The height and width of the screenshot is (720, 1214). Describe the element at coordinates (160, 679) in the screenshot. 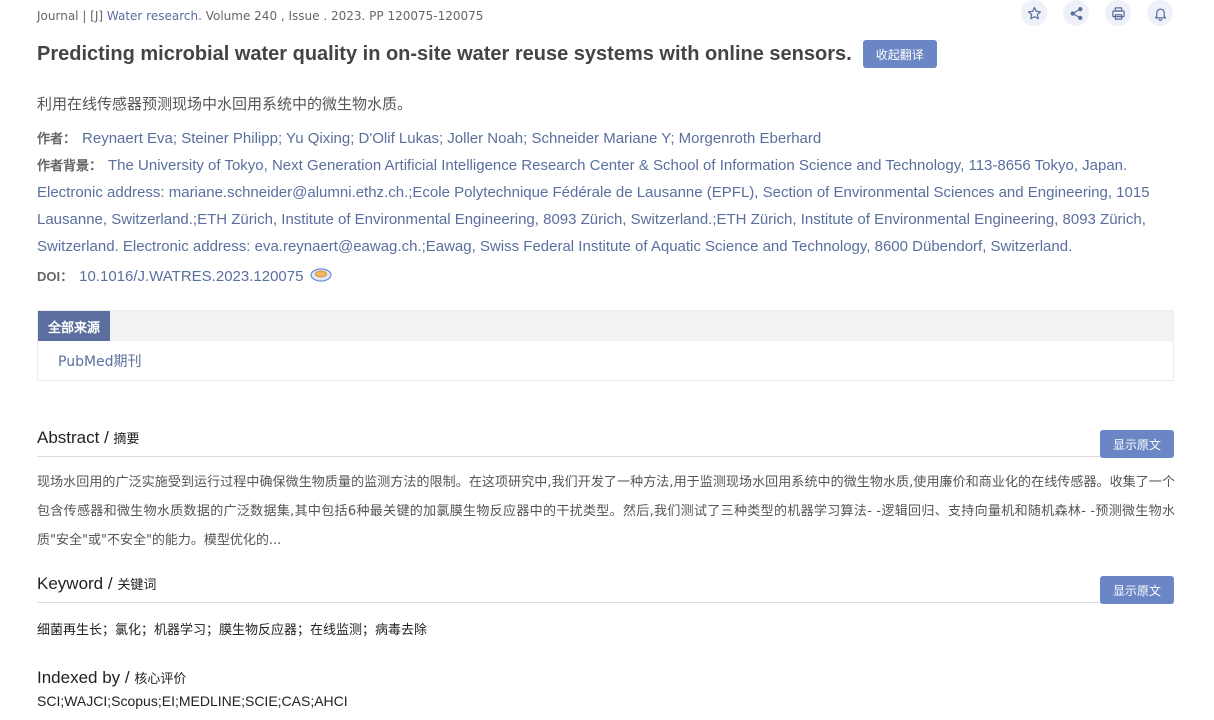

I see `indexed-heading-cn: 核心评价` at that location.